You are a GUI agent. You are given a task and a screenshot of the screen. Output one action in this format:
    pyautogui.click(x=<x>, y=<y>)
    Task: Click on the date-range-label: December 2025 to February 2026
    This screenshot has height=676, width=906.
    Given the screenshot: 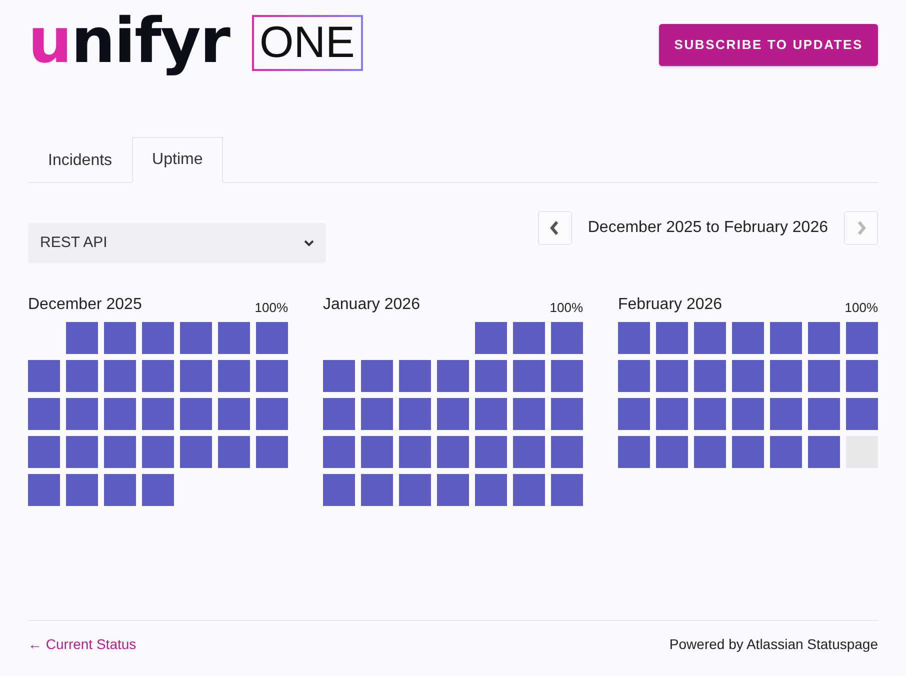 What is the action you would take?
    pyautogui.click(x=708, y=228)
    